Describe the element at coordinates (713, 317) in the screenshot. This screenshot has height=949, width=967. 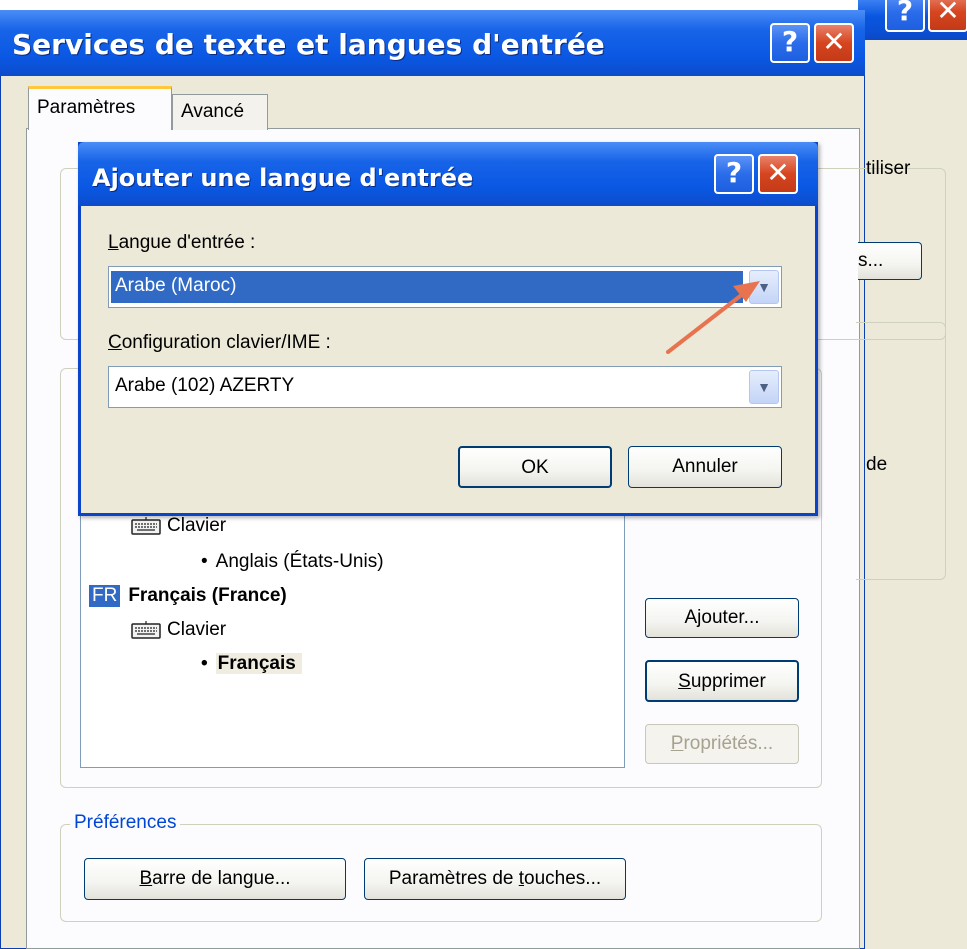
I see `annotation-arrow-icon` at that location.